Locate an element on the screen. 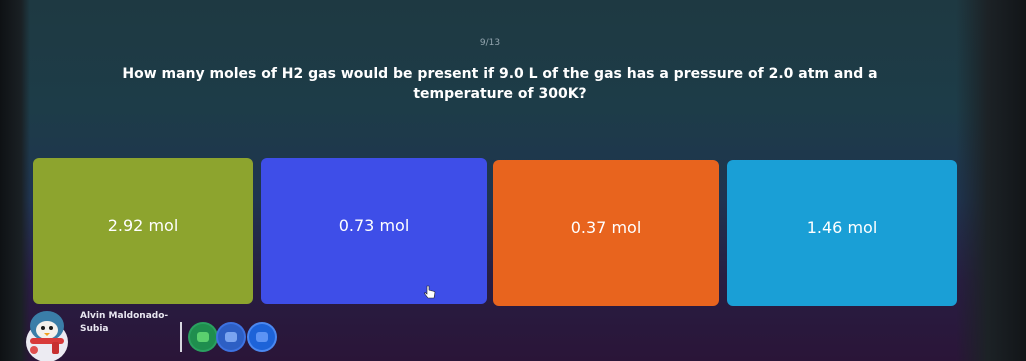 The height and width of the screenshot is (361, 1026). powerup-green-icon is located at coordinates (203, 337).